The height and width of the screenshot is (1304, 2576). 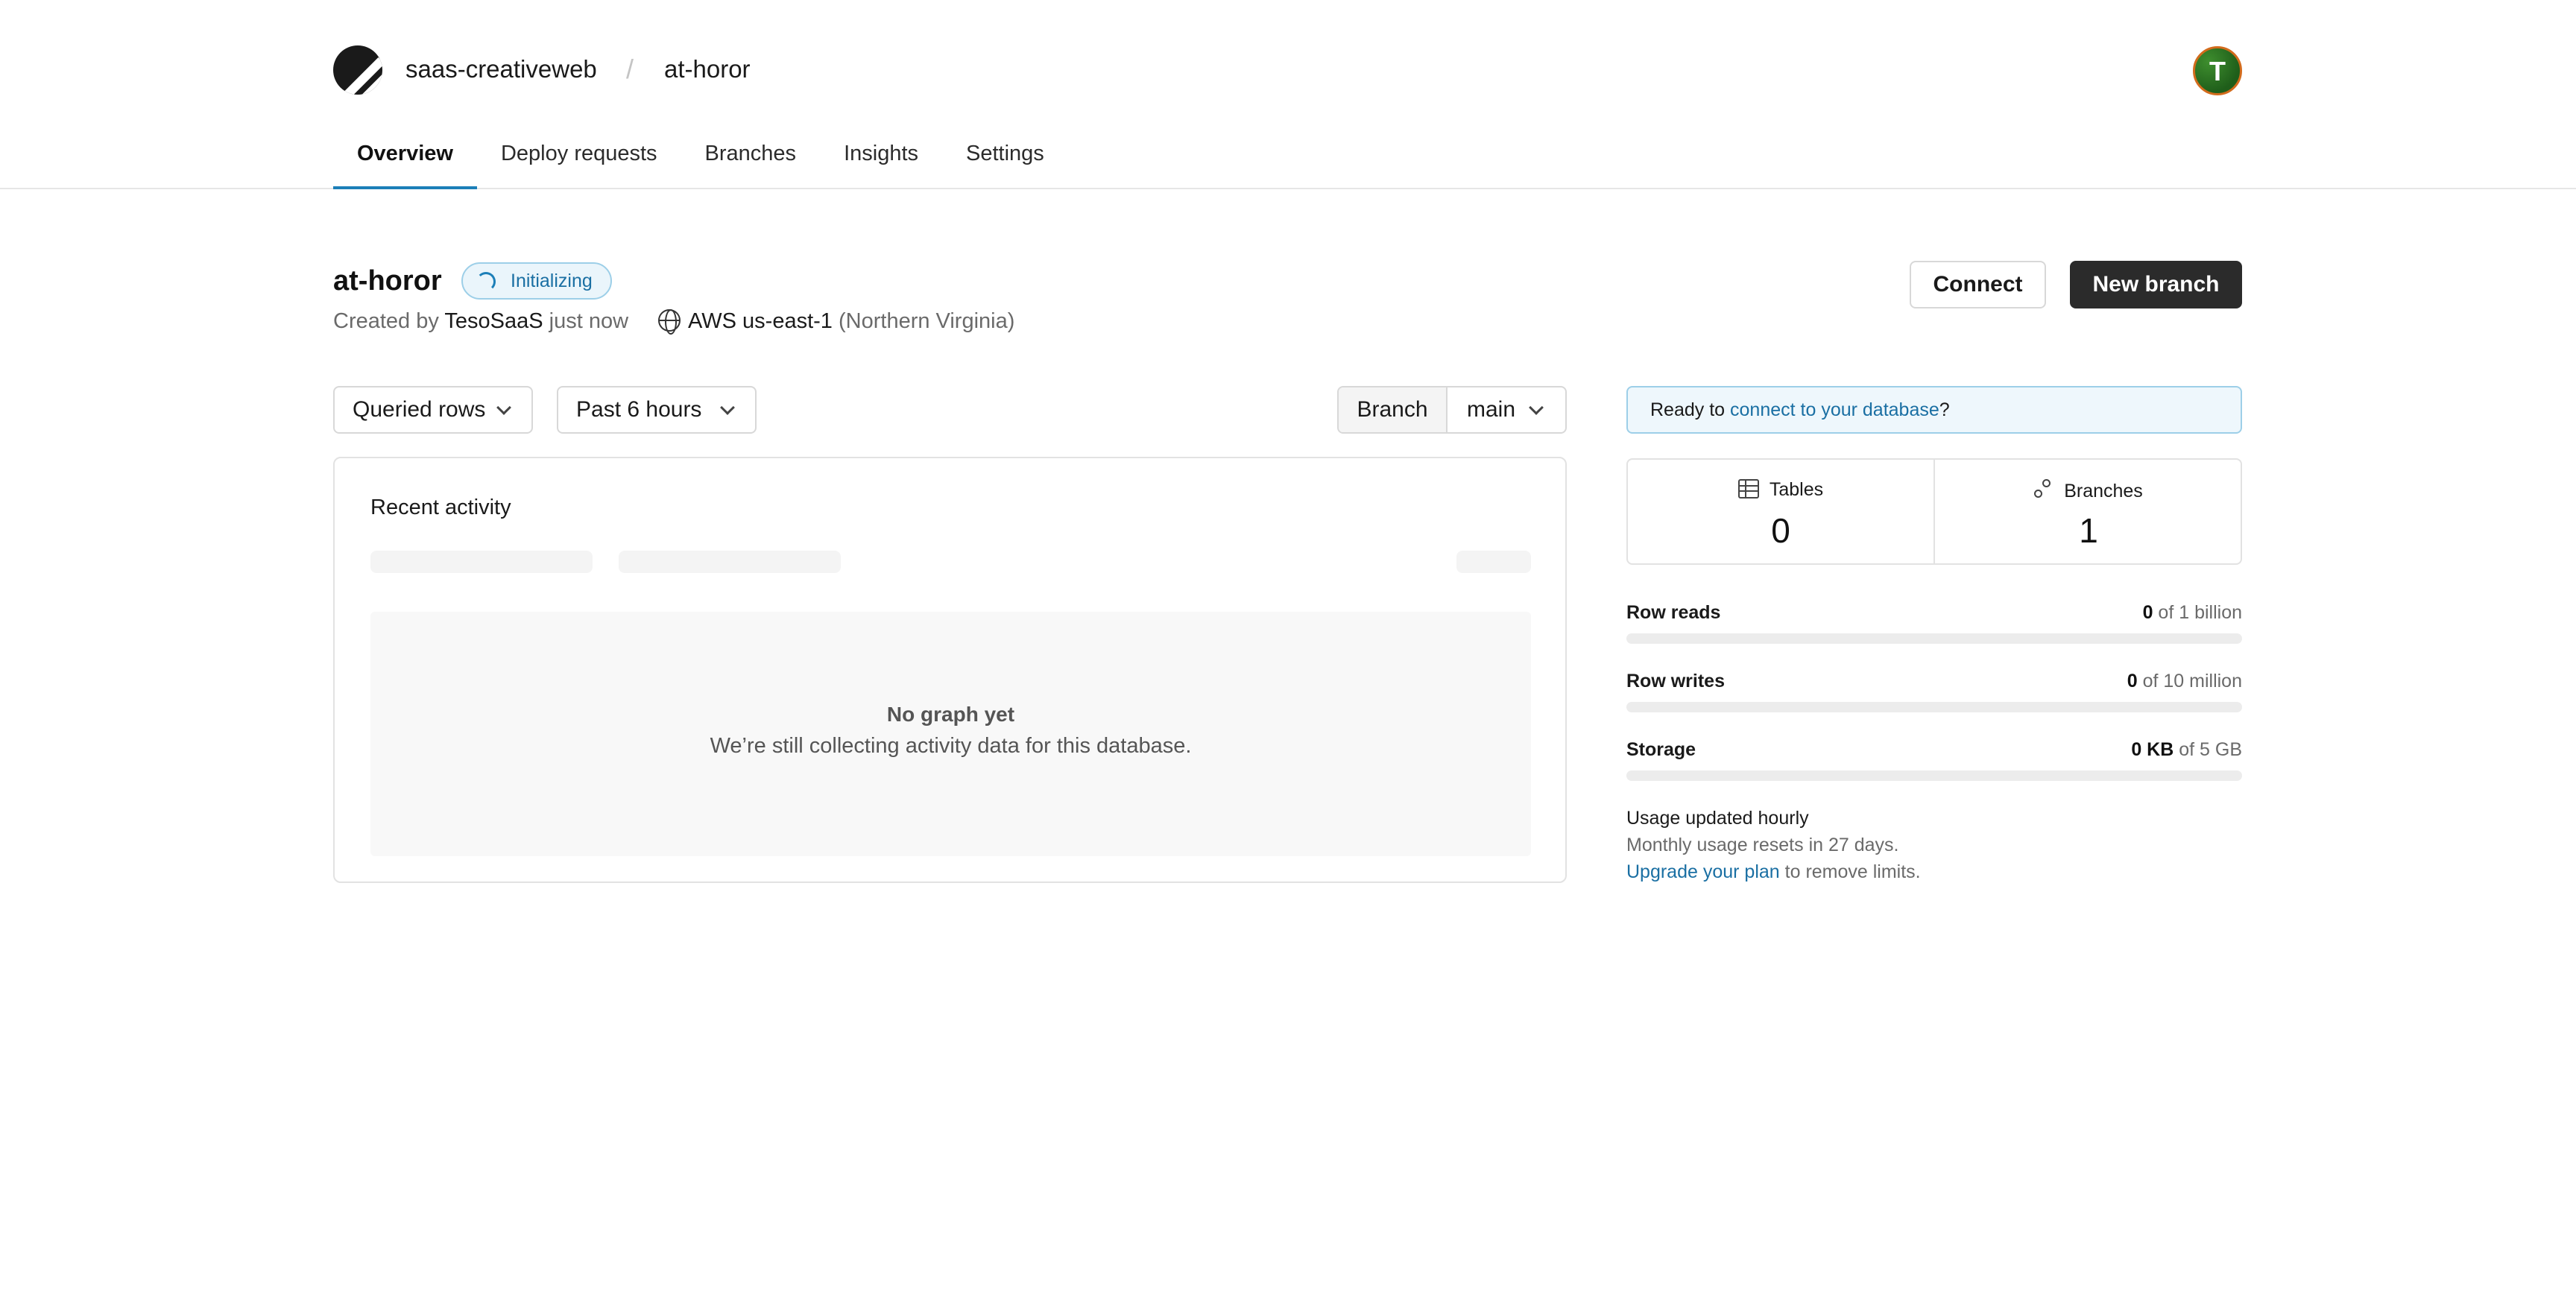 I want to click on usage-value: 0 KB, so click(x=2152, y=749).